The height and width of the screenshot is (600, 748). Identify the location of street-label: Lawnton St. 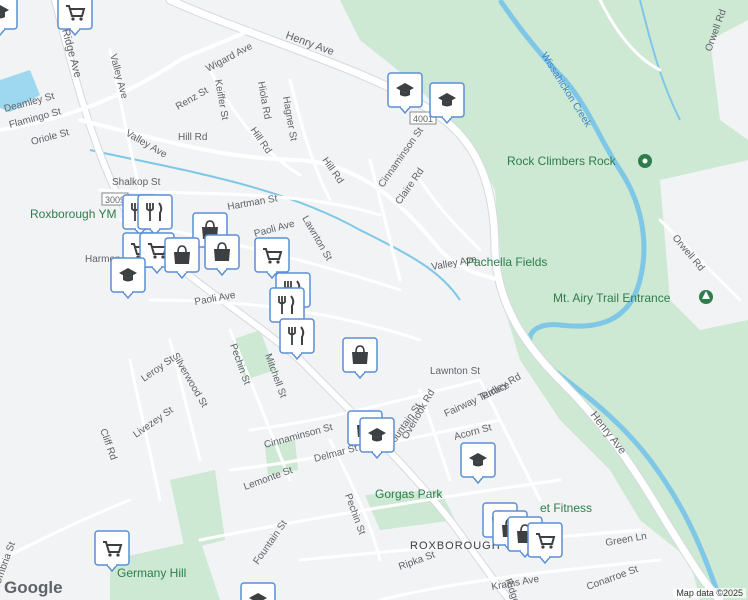
(455, 371).